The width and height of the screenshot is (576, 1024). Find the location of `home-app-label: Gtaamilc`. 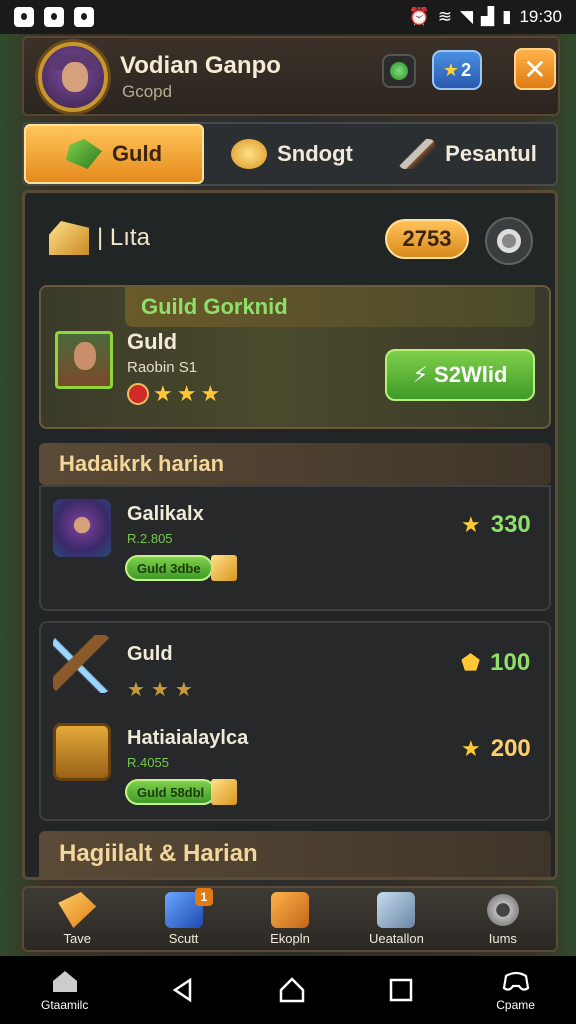

home-app-label: Gtaamilc is located at coordinates (64, 1005).